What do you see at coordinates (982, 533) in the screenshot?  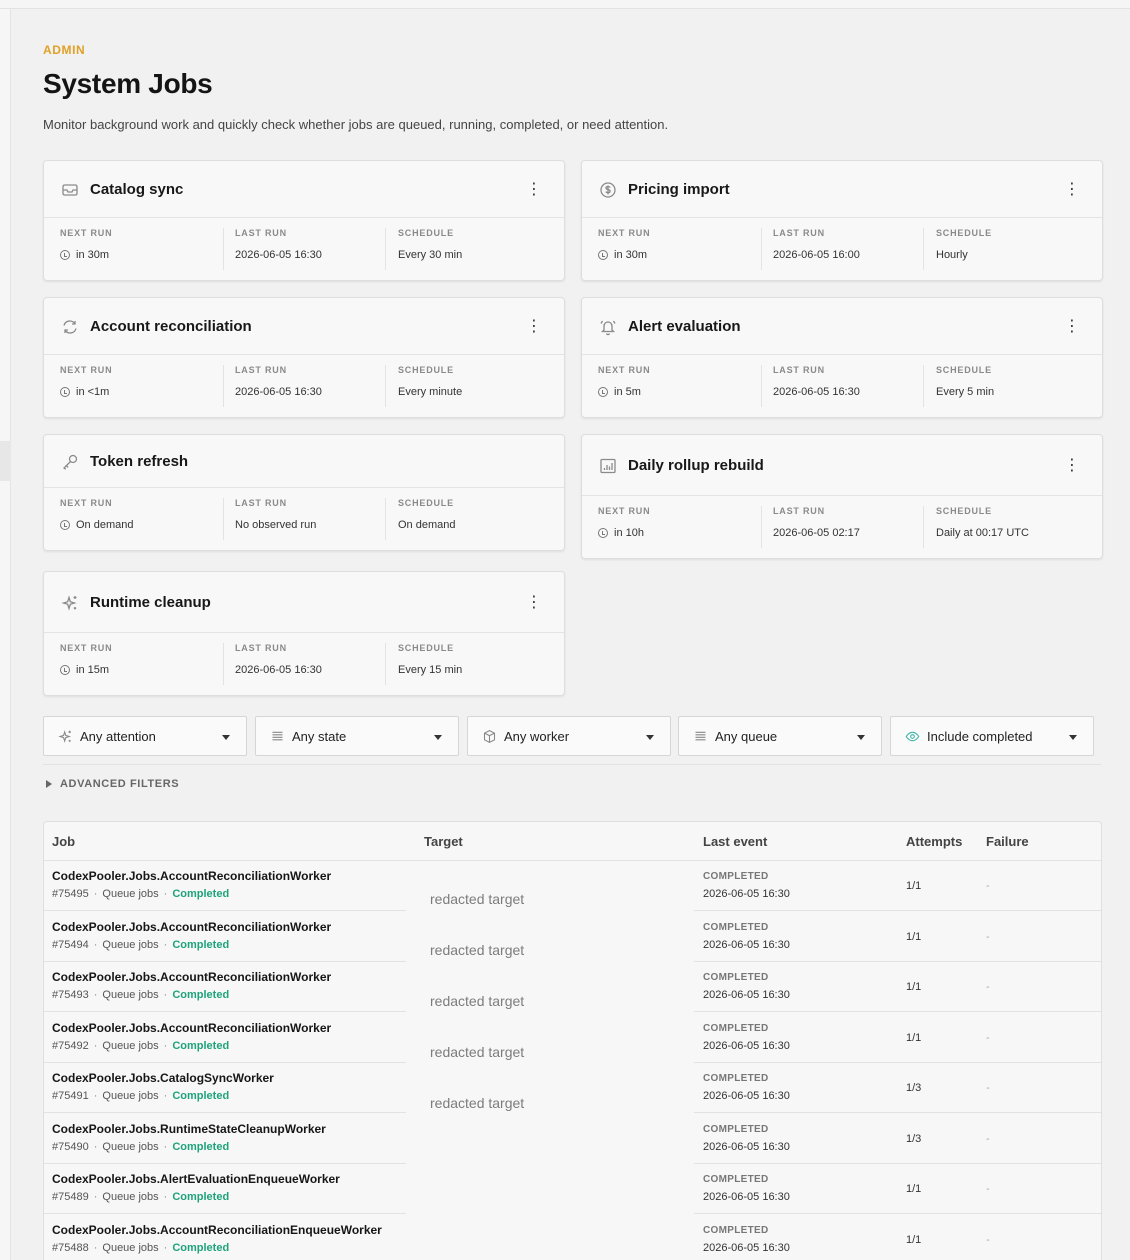 I see `schedule-value: Daily at 00:17 UTC` at bounding box center [982, 533].